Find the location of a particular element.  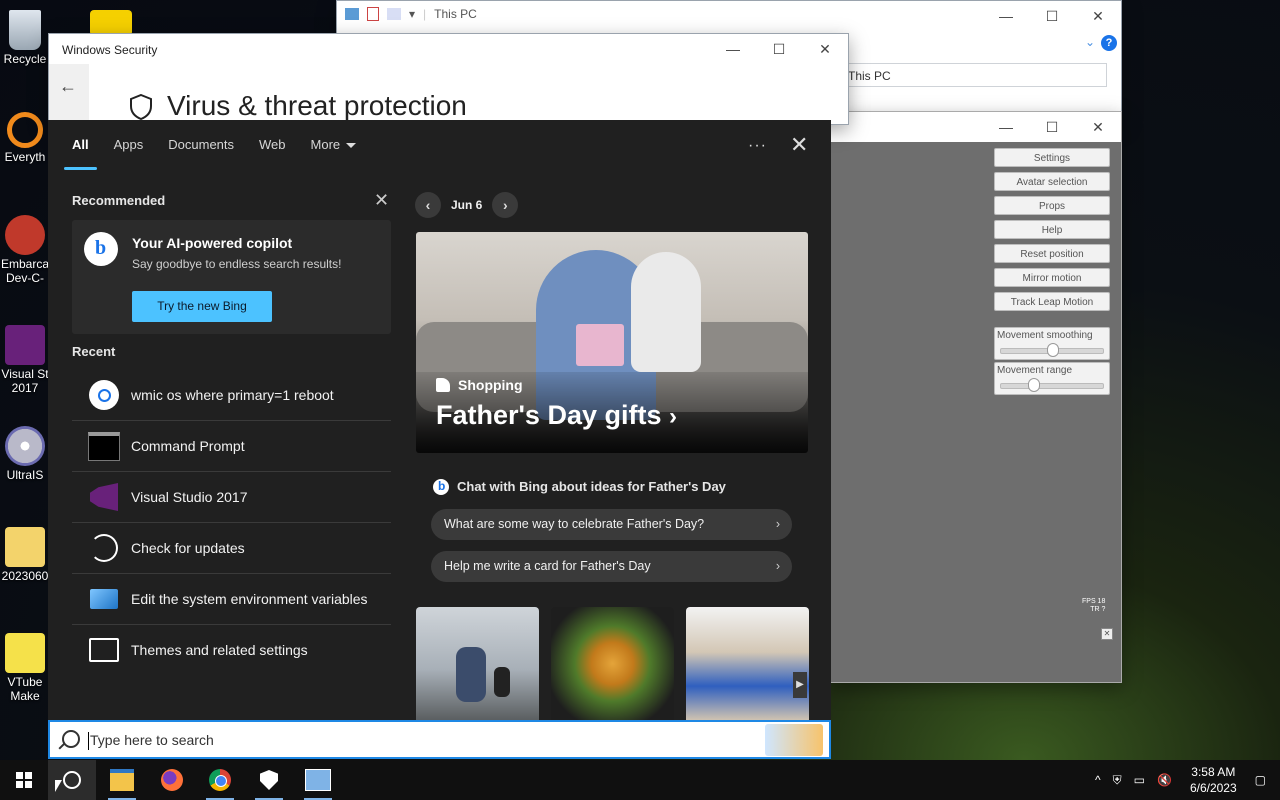

network-icon: ▭ is located at coordinates (1139, 780).